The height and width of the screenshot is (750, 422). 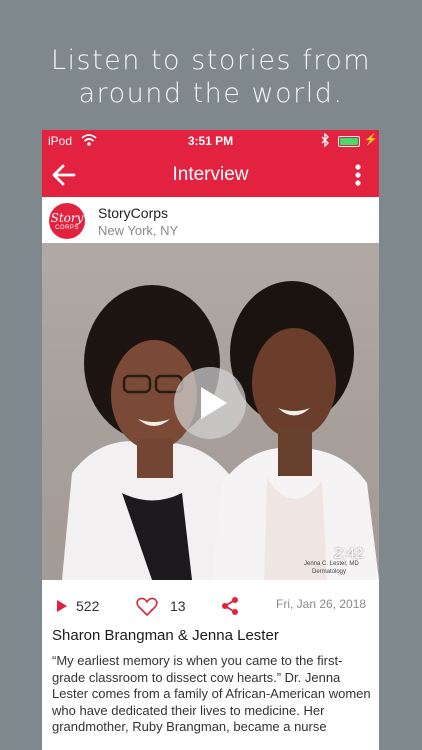 I want to click on charging-icon: ⚡, so click(x=371, y=140).